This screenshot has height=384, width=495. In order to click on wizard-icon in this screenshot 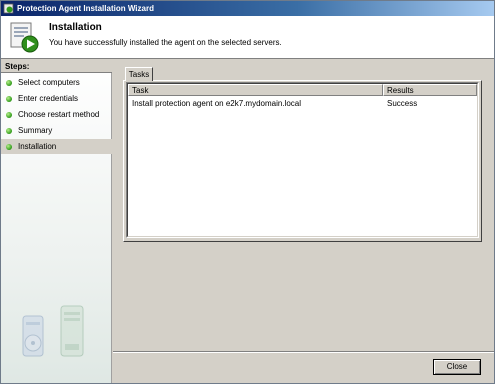, I will do `click(8, 8)`.